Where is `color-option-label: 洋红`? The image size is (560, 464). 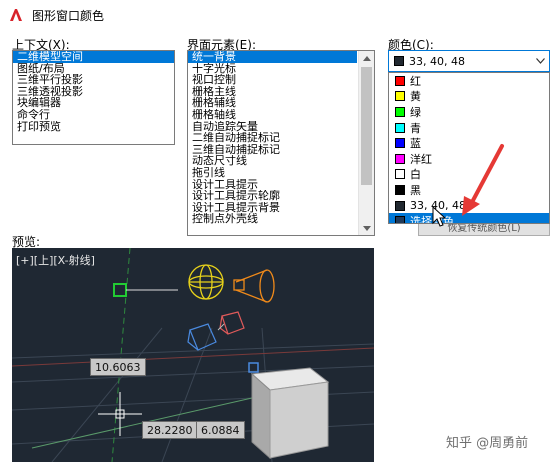 color-option-label: 洋红 is located at coordinates (421, 159).